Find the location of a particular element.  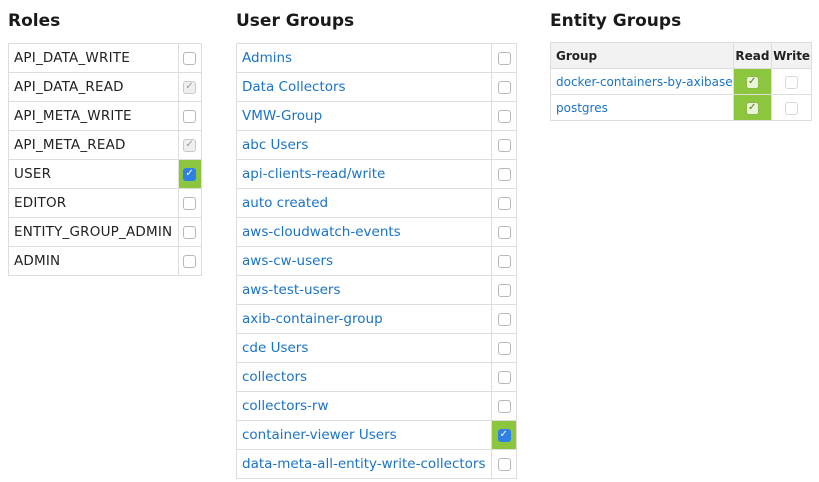

user-group-checkbox-container-viewer-users is located at coordinates (504, 435).